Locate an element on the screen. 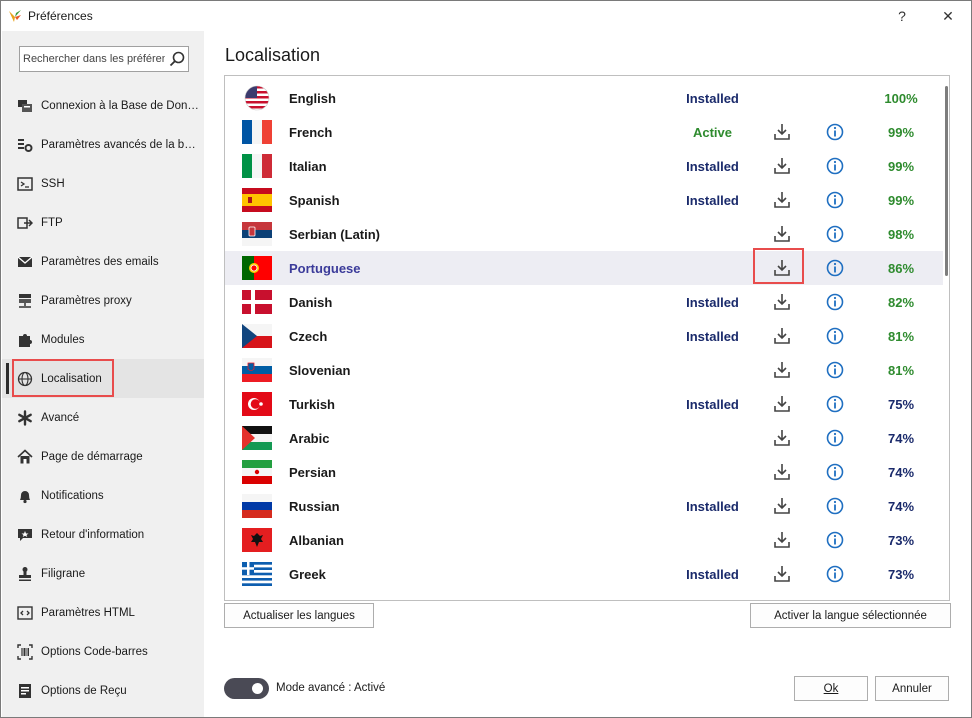  language-row: Portuguese 86% is located at coordinates (584, 268).